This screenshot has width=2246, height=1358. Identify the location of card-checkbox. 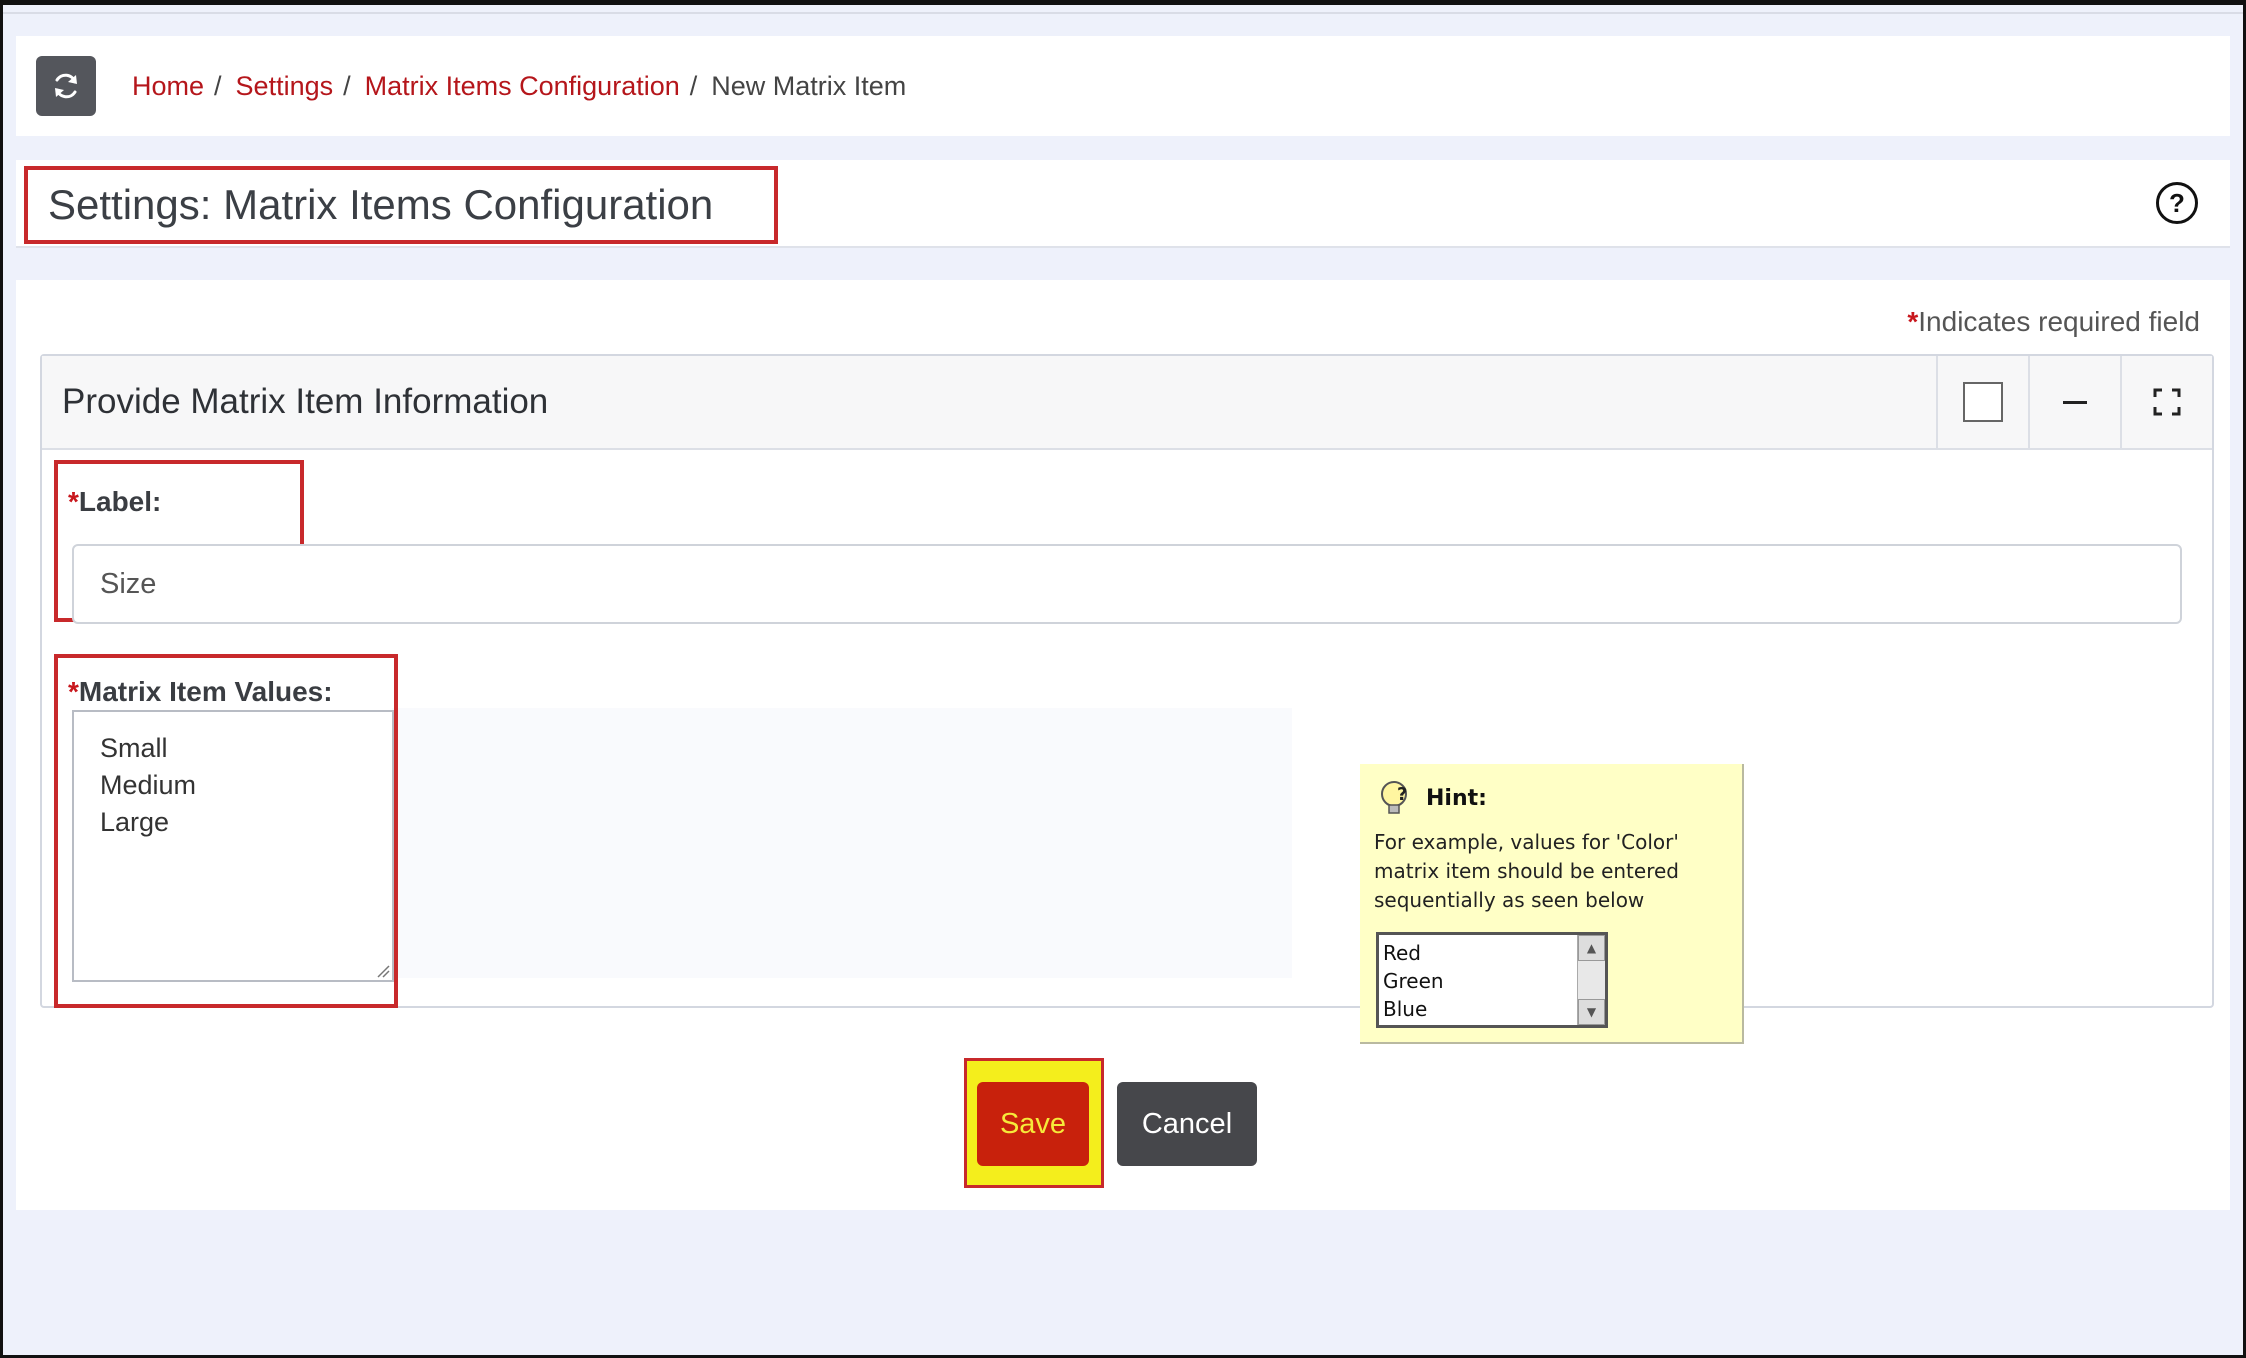
(1983, 402).